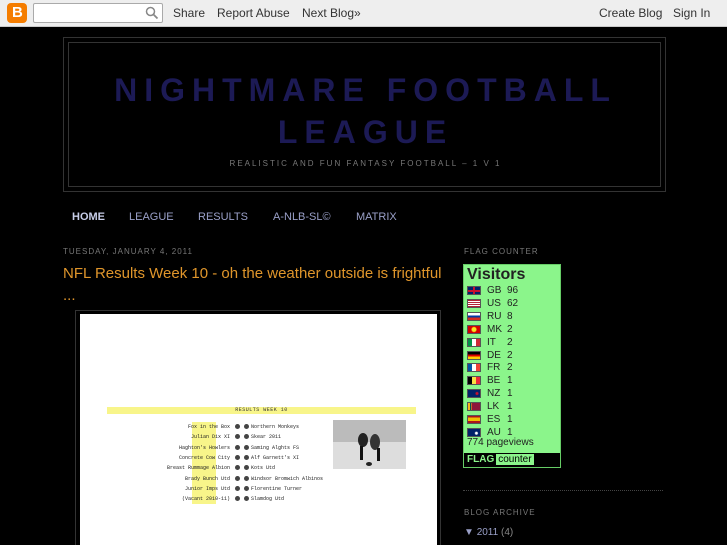  What do you see at coordinates (223, 217) in the screenshot?
I see `tab-results: RESULTS` at bounding box center [223, 217].